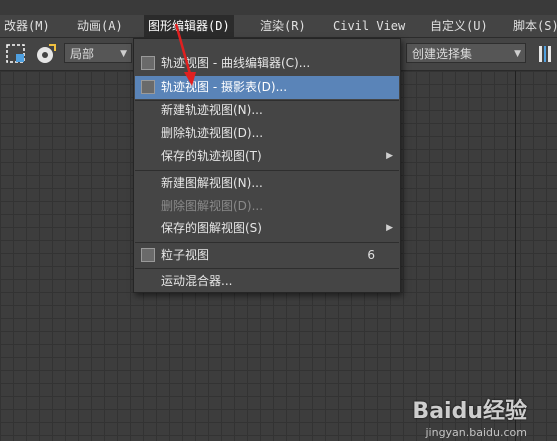 The width and height of the screenshot is (557, 441). I want to click on menu-item-label: 保存的轨迹视图(T), so click(211, 156).